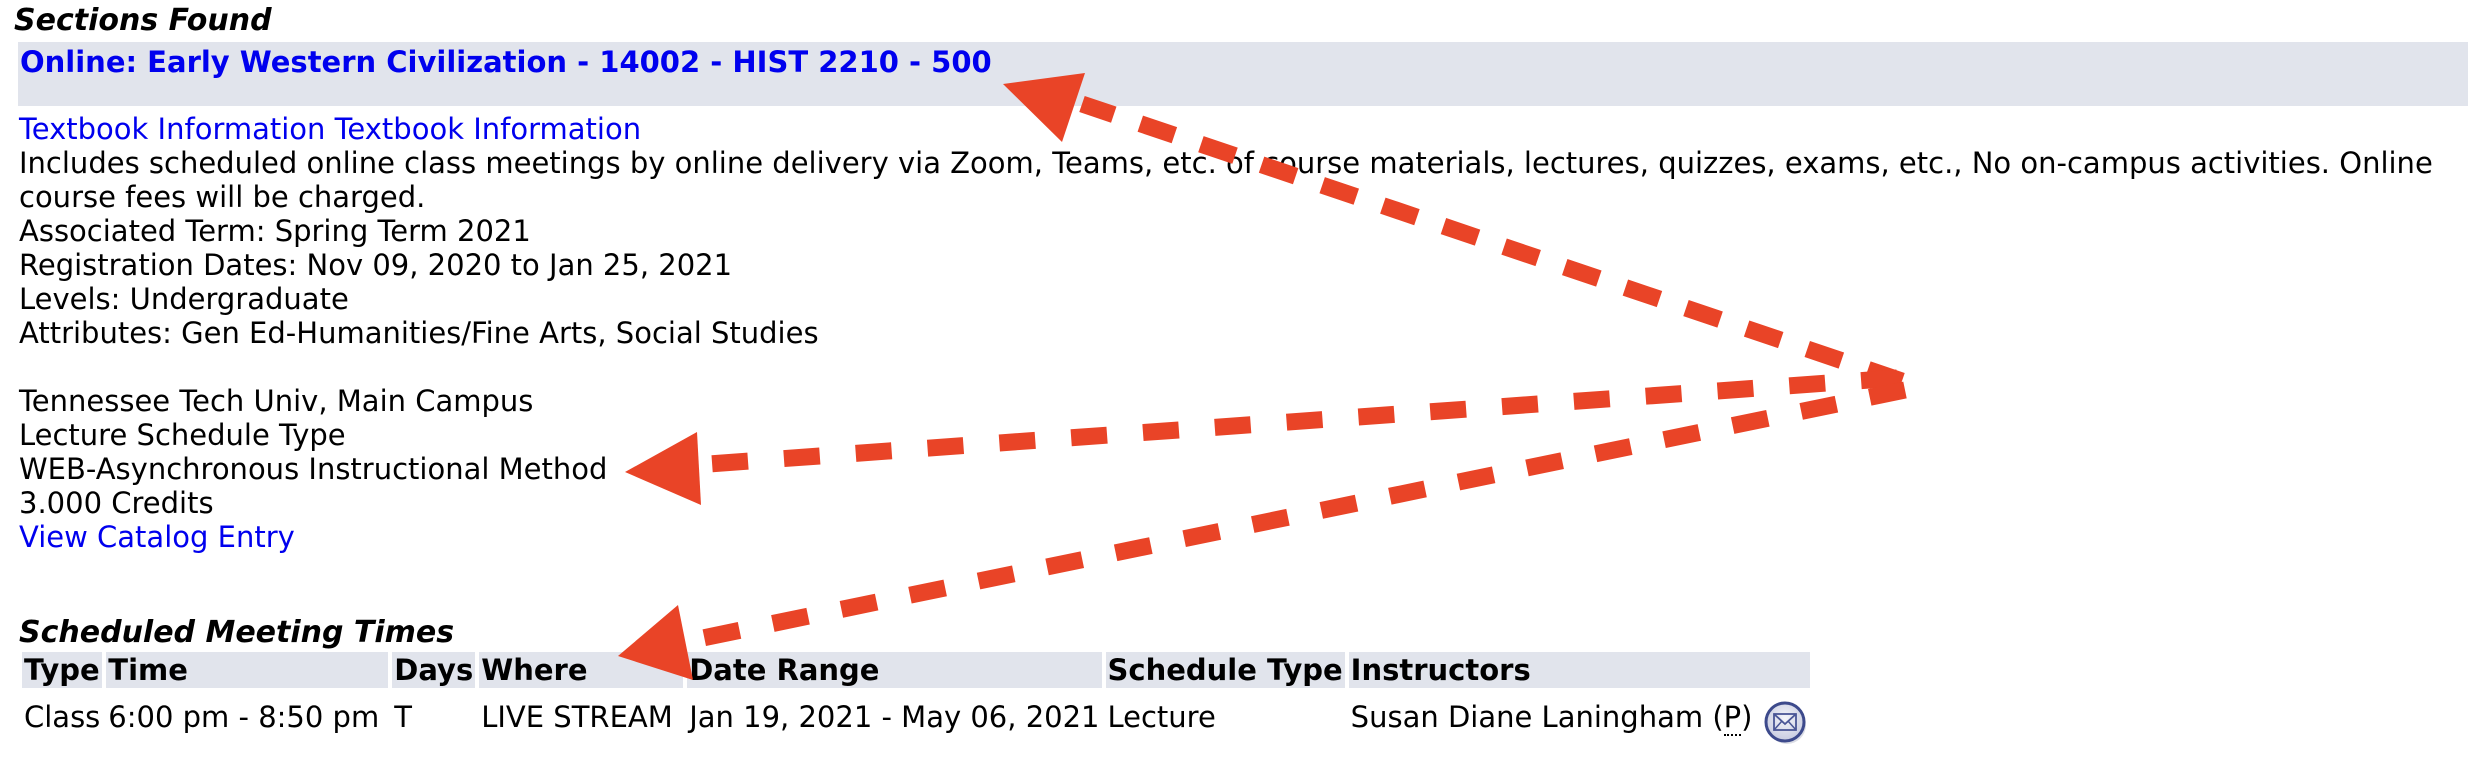  What do you see at coordinates (1225, 670) in the screenshot?
I see `column-header-schedule-type: Schedule Type` at bounding box center [1225, 670].